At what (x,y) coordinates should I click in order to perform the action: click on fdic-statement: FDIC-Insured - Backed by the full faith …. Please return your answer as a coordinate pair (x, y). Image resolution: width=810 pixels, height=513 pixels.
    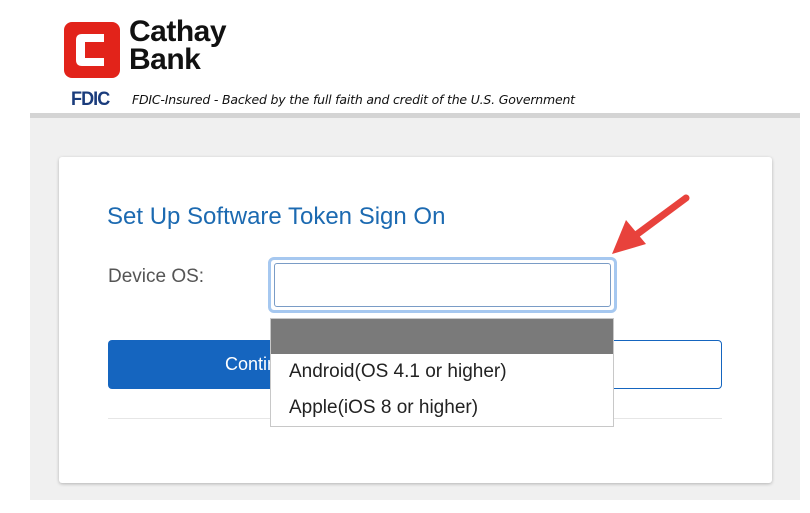
    Looking at the image, I should click on (353, 99).